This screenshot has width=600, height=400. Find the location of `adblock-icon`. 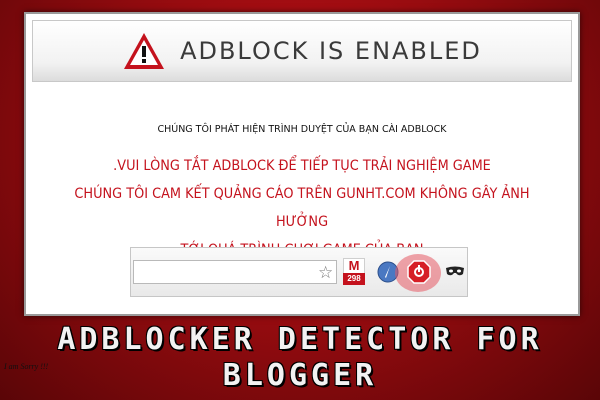

adblock-icon is located at coordinates (419, 272).